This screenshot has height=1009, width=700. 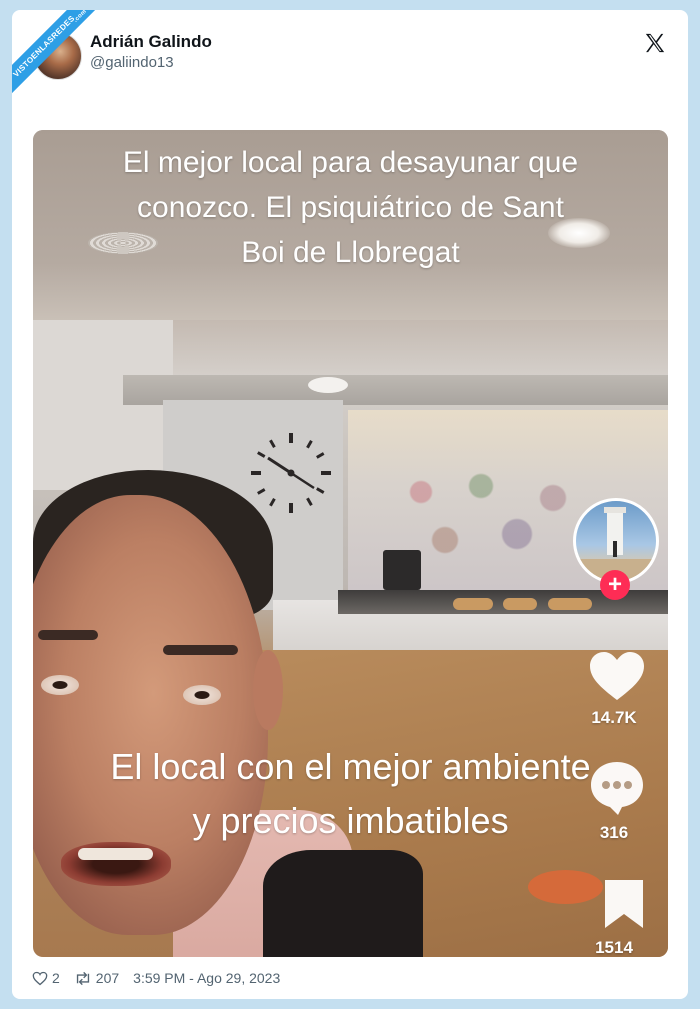 What do you see at coordinates (132, 62) in the screenshot?
I see `author-handle: @galiindo13` at bounding box center [132, 62].